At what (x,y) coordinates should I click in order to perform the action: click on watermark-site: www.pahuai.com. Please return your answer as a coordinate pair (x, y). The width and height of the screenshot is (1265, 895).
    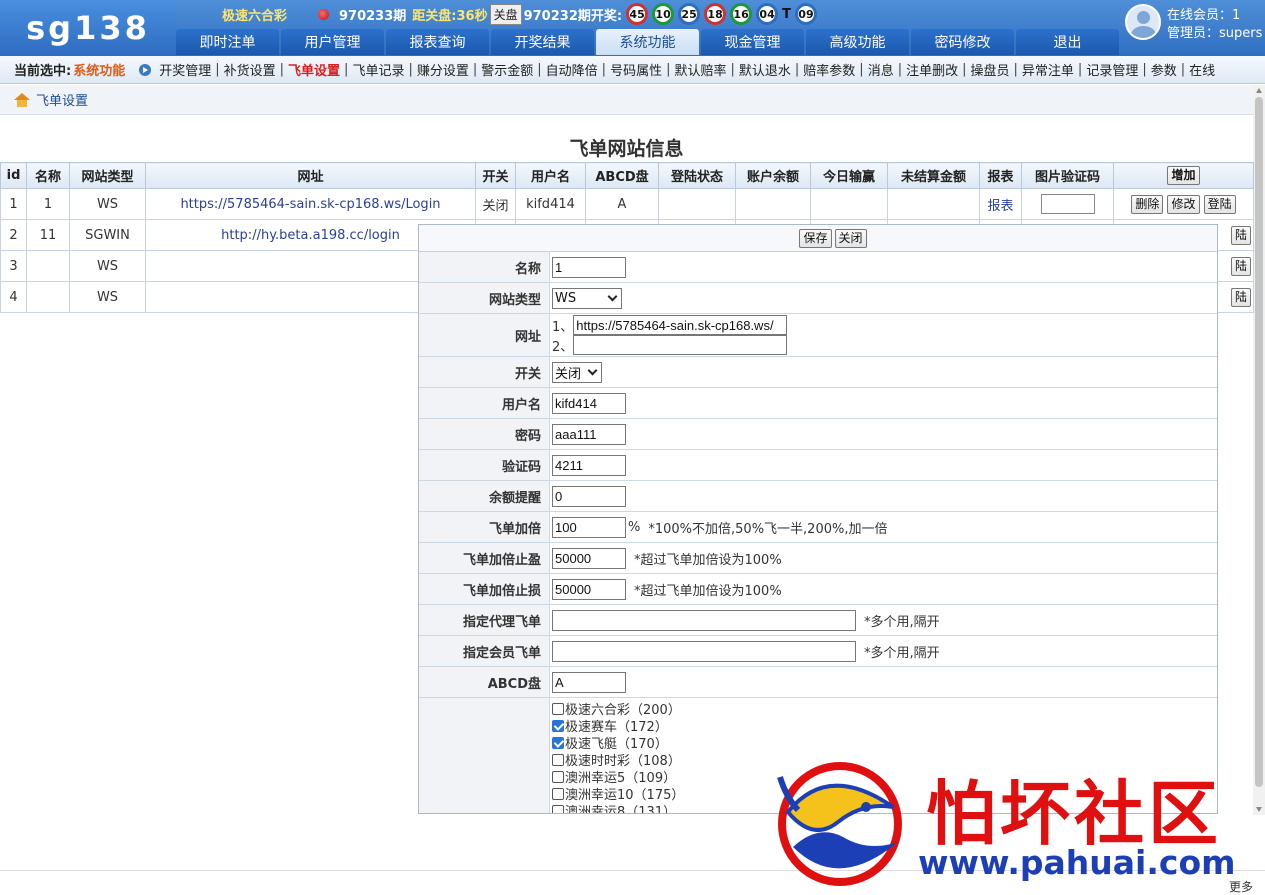
    Looking at the image, I should click on (1077, 862).